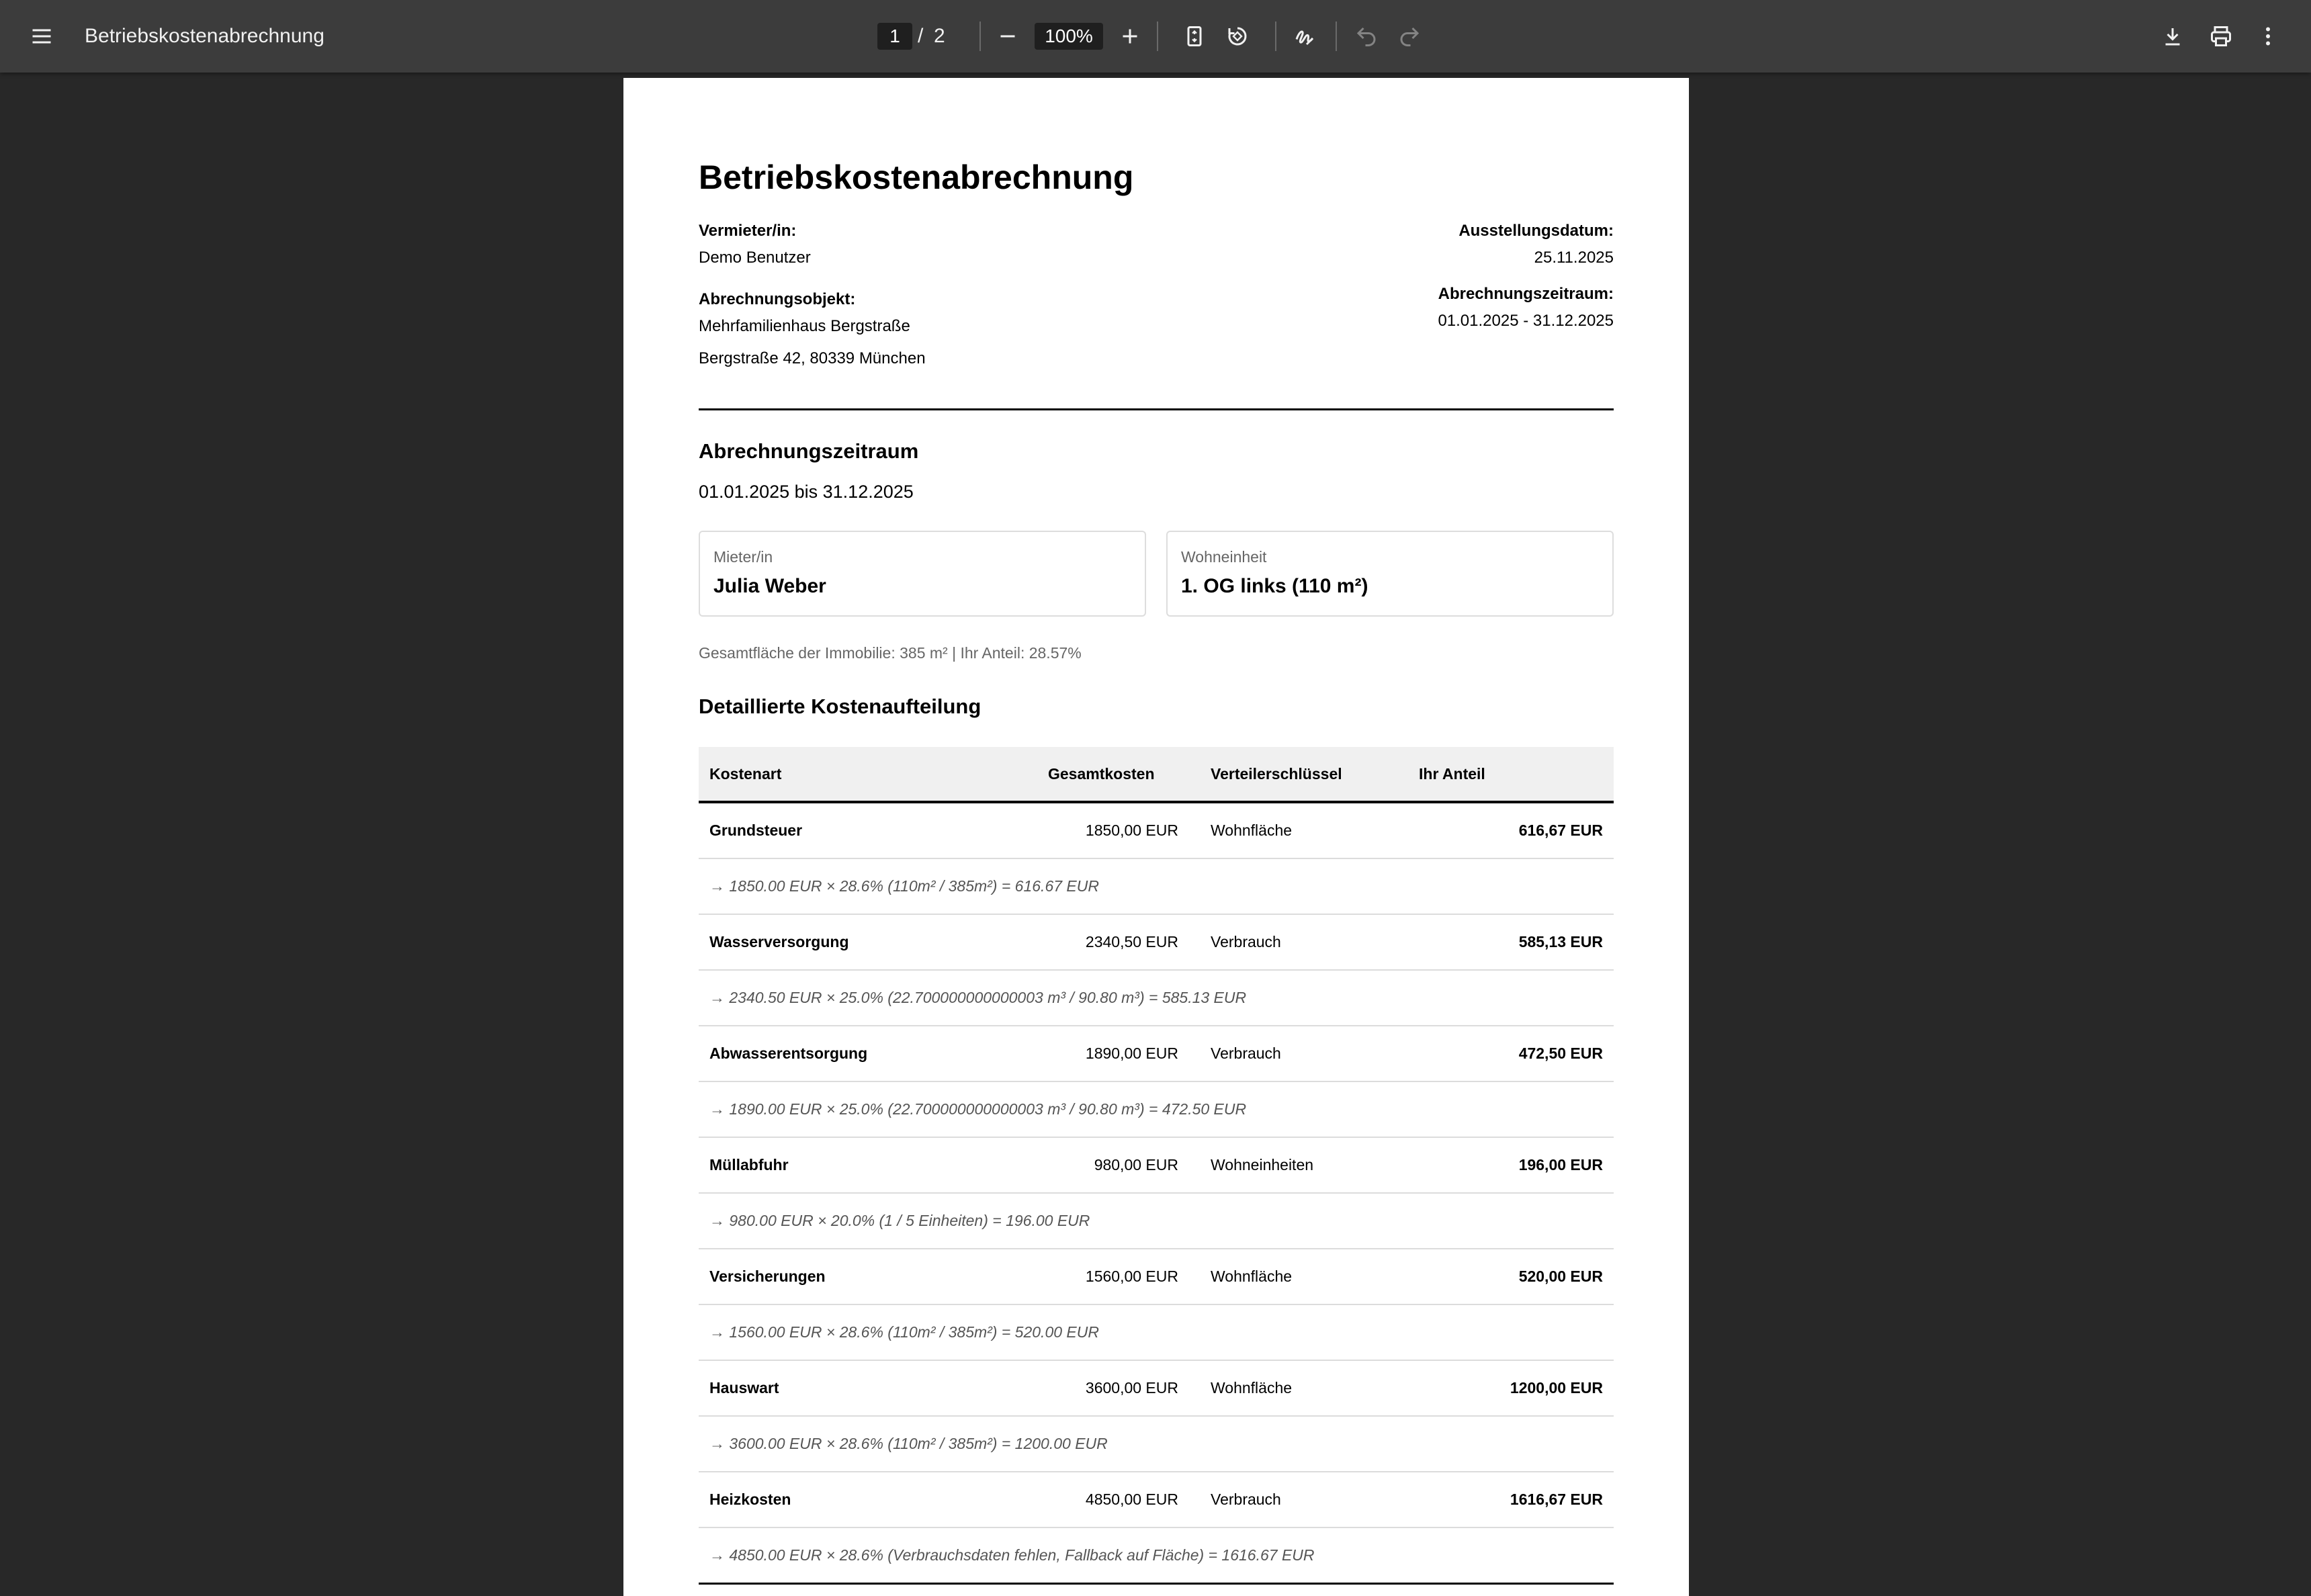 The image size is (2311, 1596). What do you see at coordinates (916, 178) in the screenshot?
I see `document-heading: Betriebskostenabrechnung` at bounding box center [916, 178].